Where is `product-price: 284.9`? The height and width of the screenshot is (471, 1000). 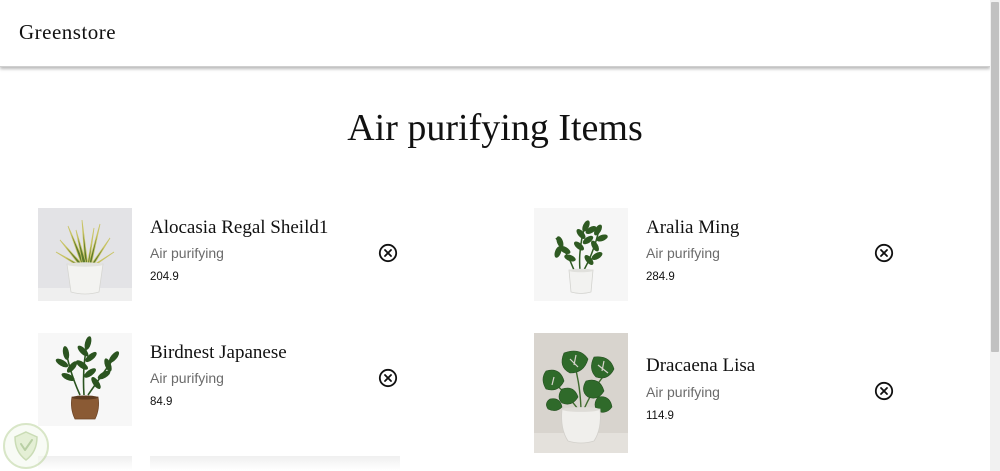 product-price: 284.9 is located at coordinates (660, 277).